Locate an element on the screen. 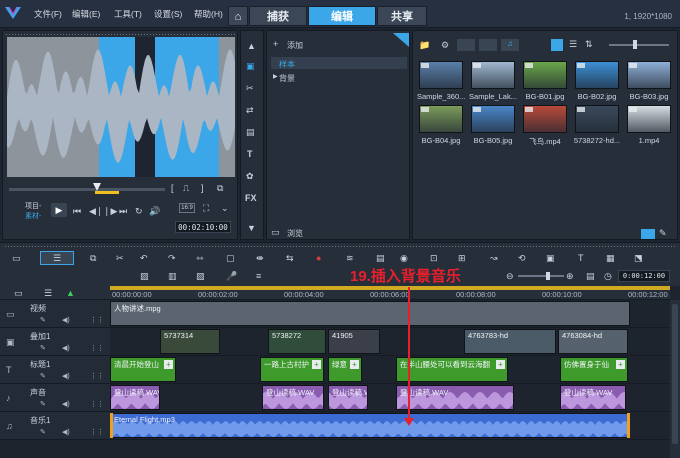 The height and width of the screenshot is (458, 680). menu-file: 文件(F) is located at coordinates (48, 14).